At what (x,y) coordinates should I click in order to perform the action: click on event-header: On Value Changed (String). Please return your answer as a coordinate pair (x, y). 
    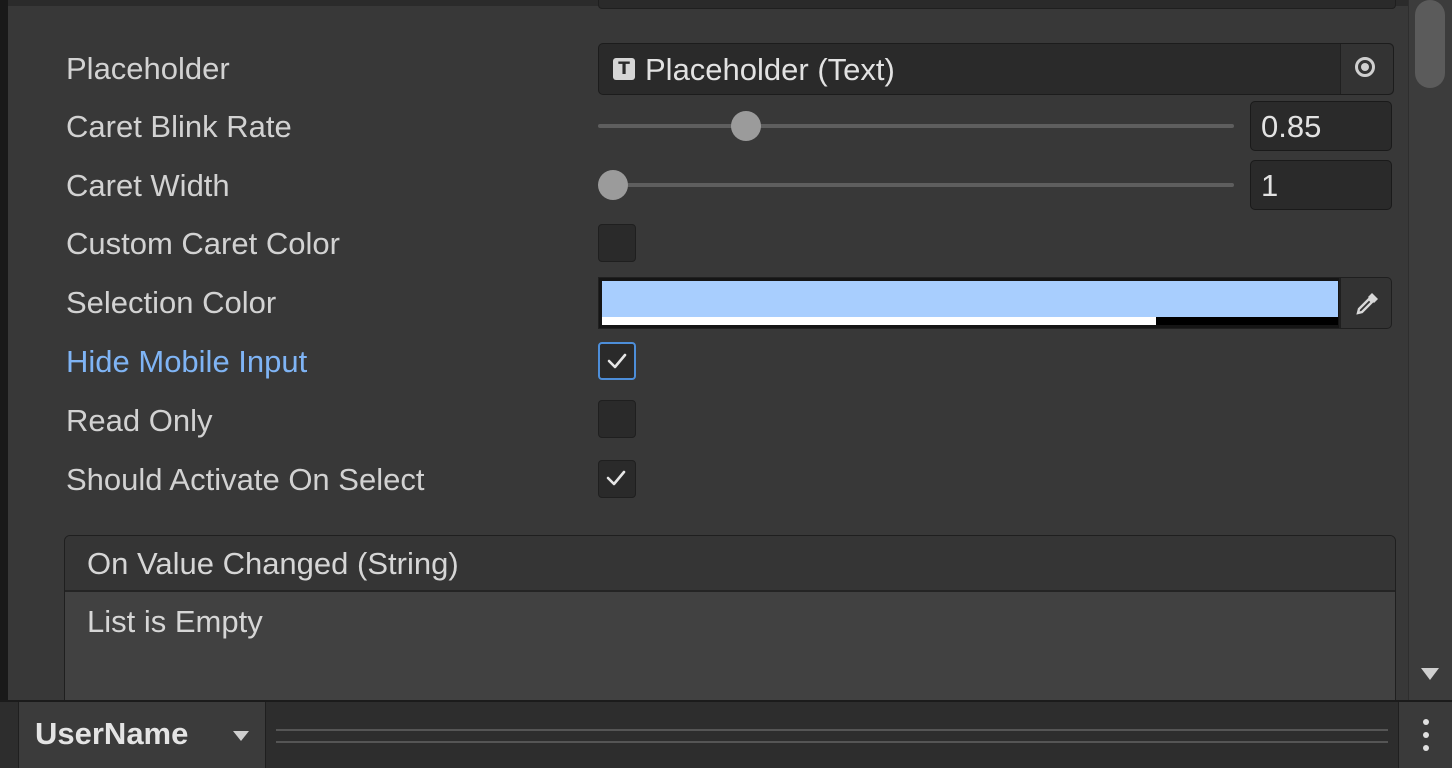
    Looking at the image, I should click on (730, 564).